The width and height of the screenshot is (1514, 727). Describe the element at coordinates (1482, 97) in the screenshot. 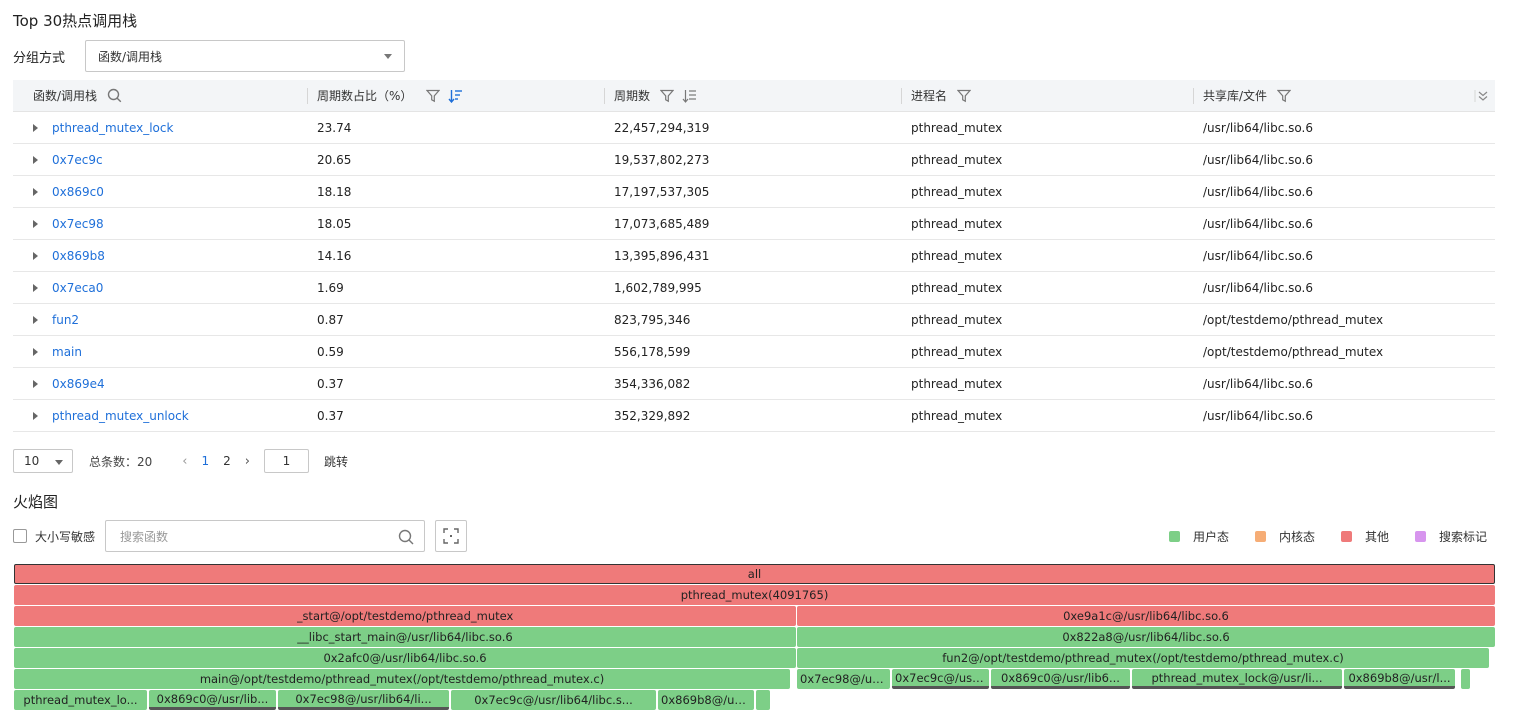

I see `double-chevron-down-icon` at that location.